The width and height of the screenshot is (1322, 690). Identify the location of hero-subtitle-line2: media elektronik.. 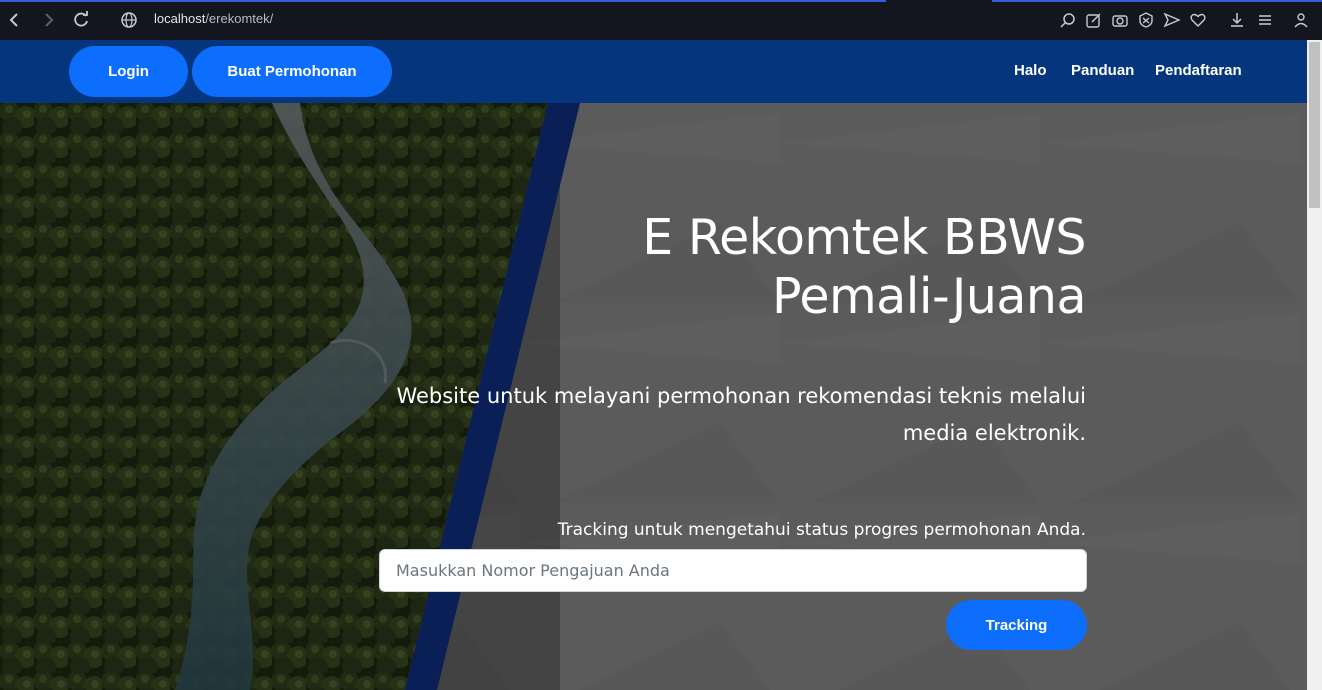
(994, 433).